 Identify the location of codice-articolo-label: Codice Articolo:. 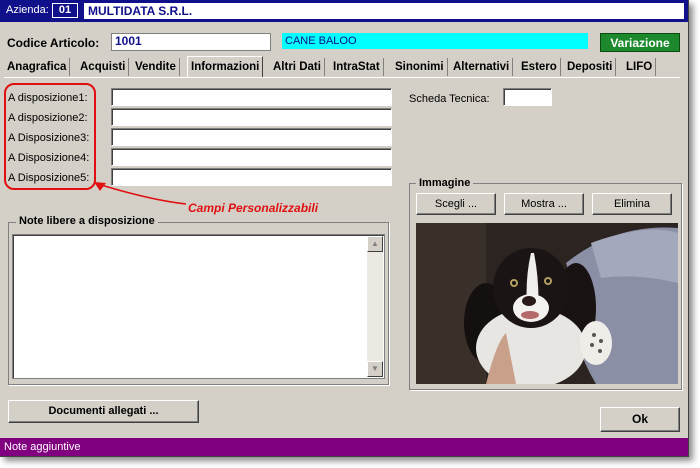
(53, 43).